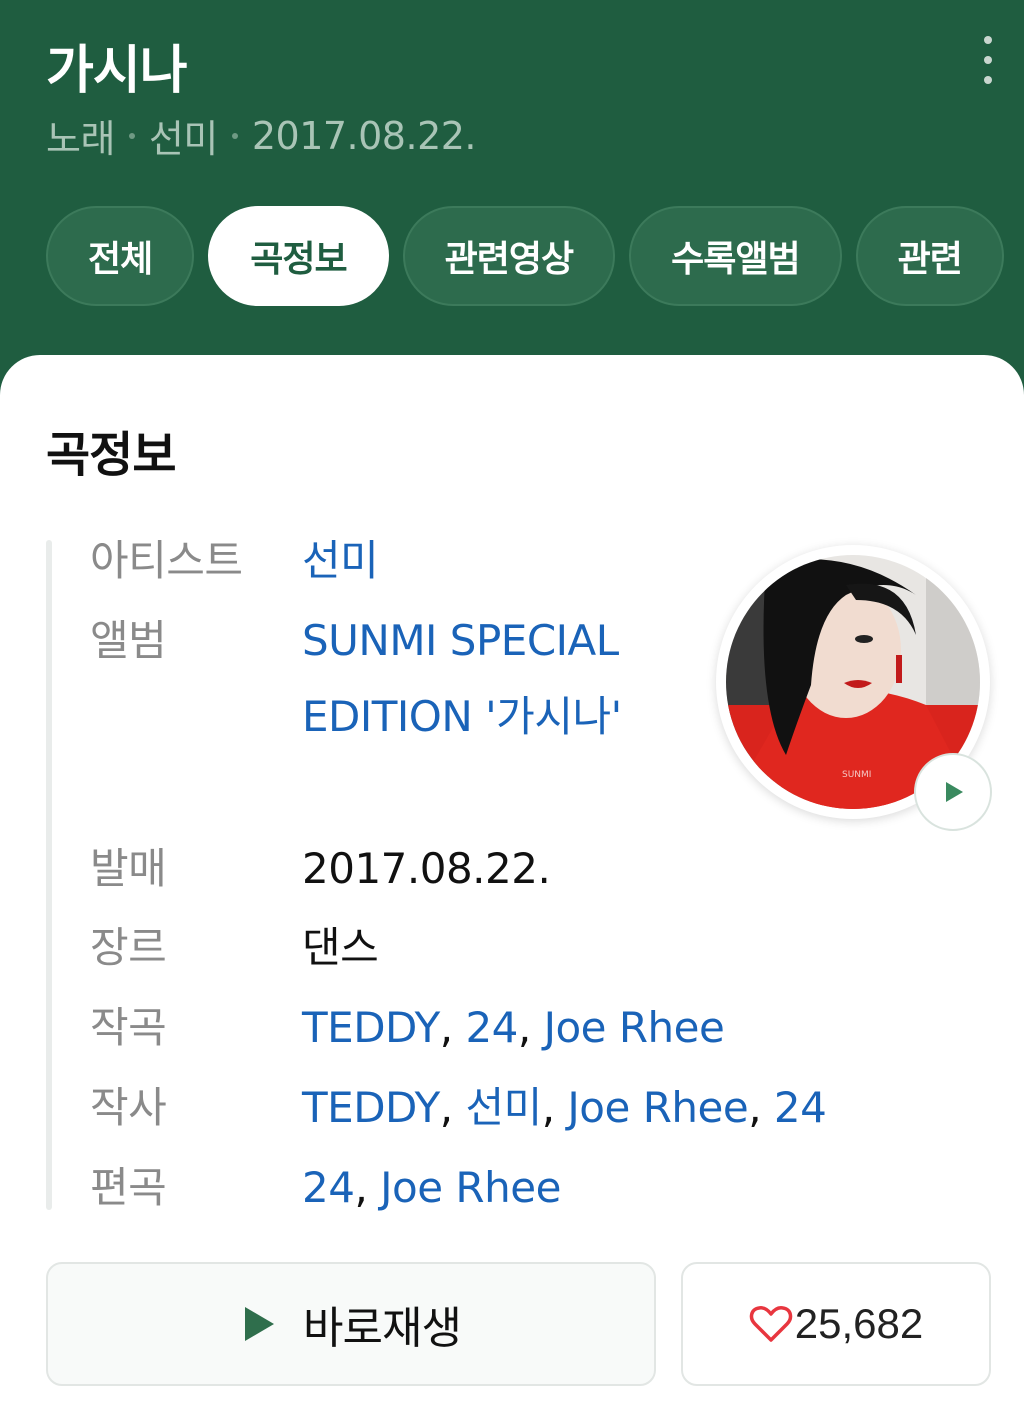  I want to click on album-play-button, so click(953, 792).